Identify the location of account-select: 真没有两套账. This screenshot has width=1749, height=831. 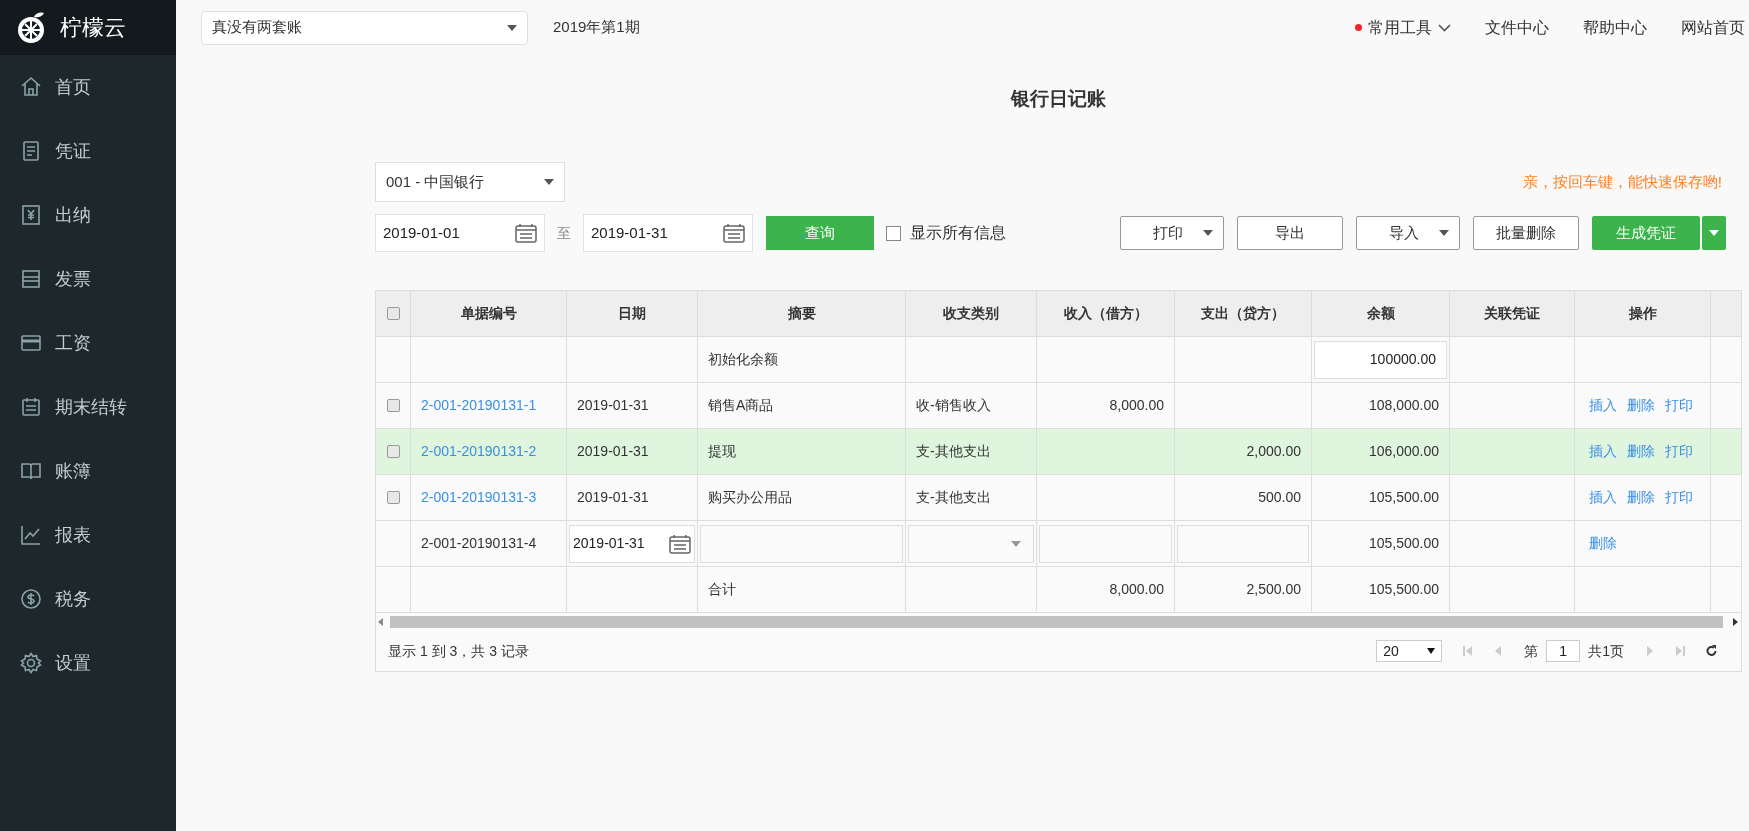
(364, 27).